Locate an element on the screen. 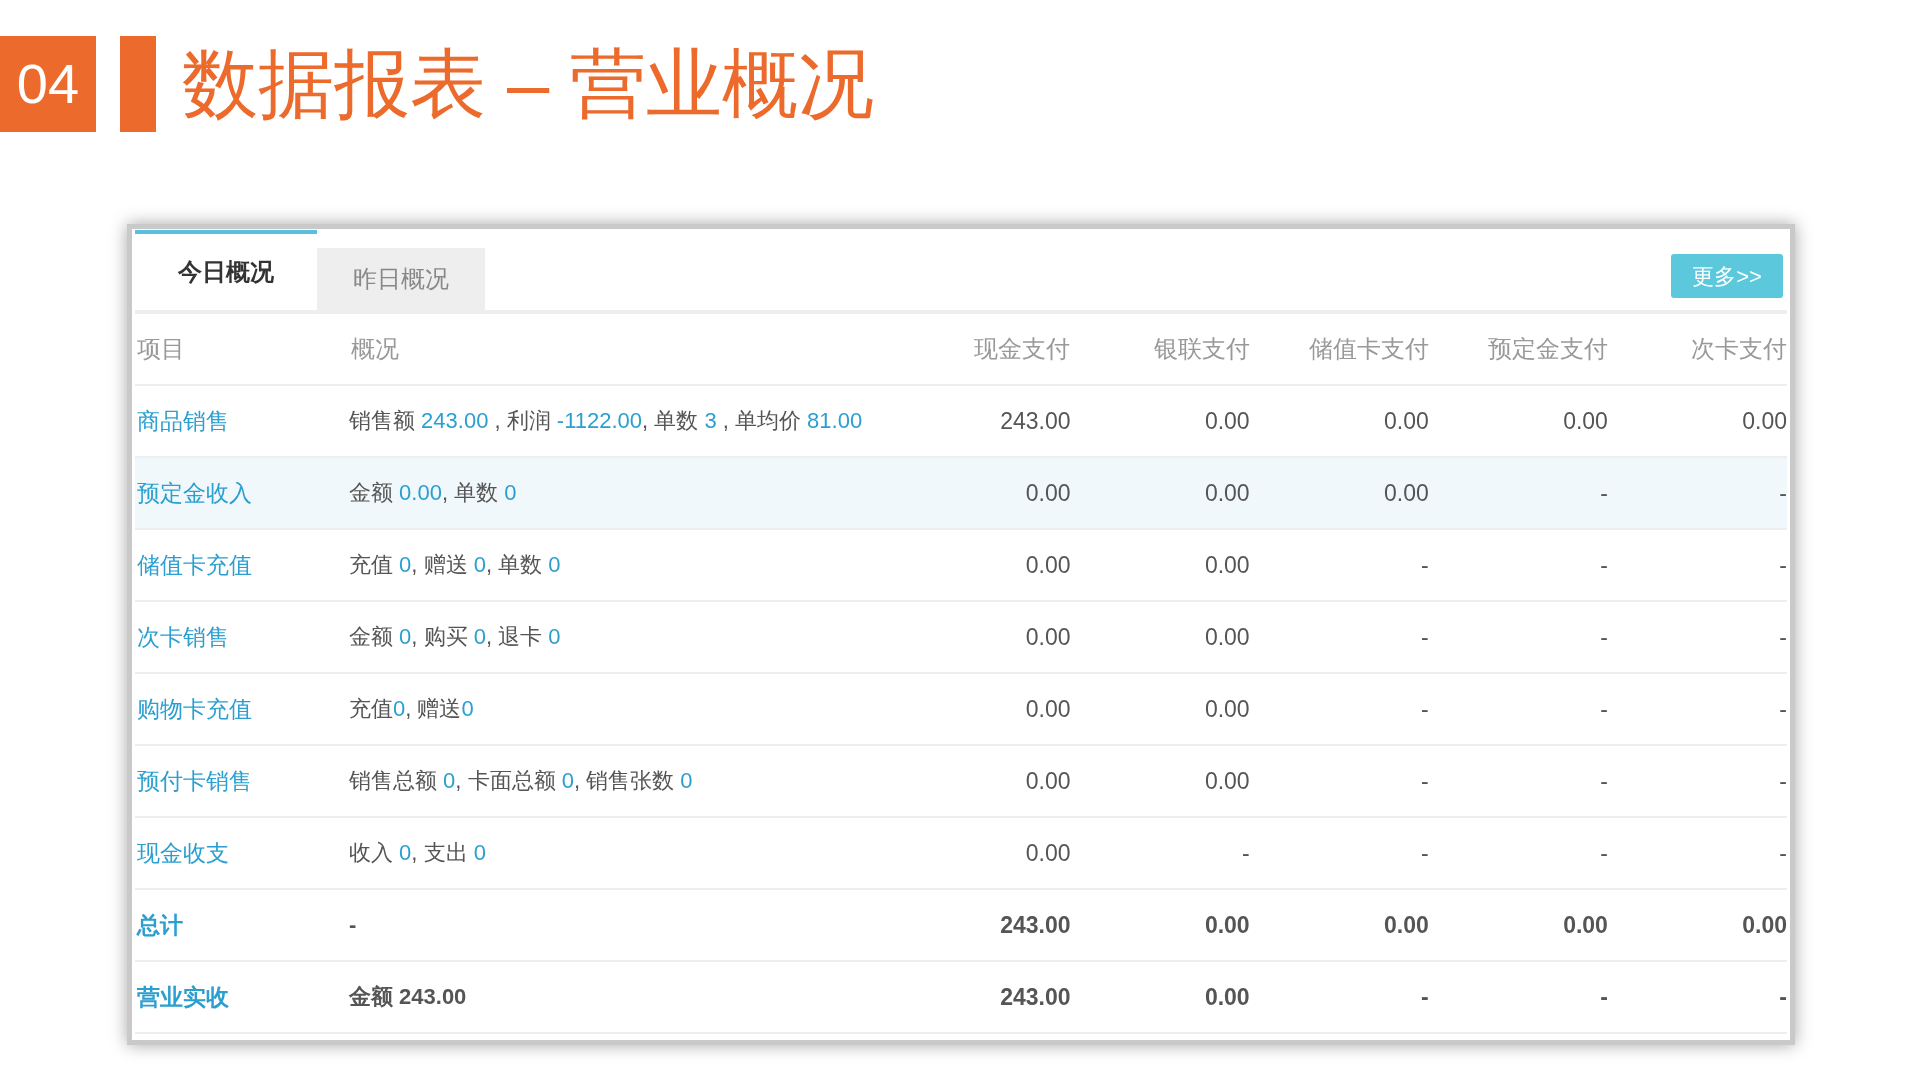 This screenshot has width=1920, height=1080. item-link: 购物卡充值 is located at coordinates (194, 708).